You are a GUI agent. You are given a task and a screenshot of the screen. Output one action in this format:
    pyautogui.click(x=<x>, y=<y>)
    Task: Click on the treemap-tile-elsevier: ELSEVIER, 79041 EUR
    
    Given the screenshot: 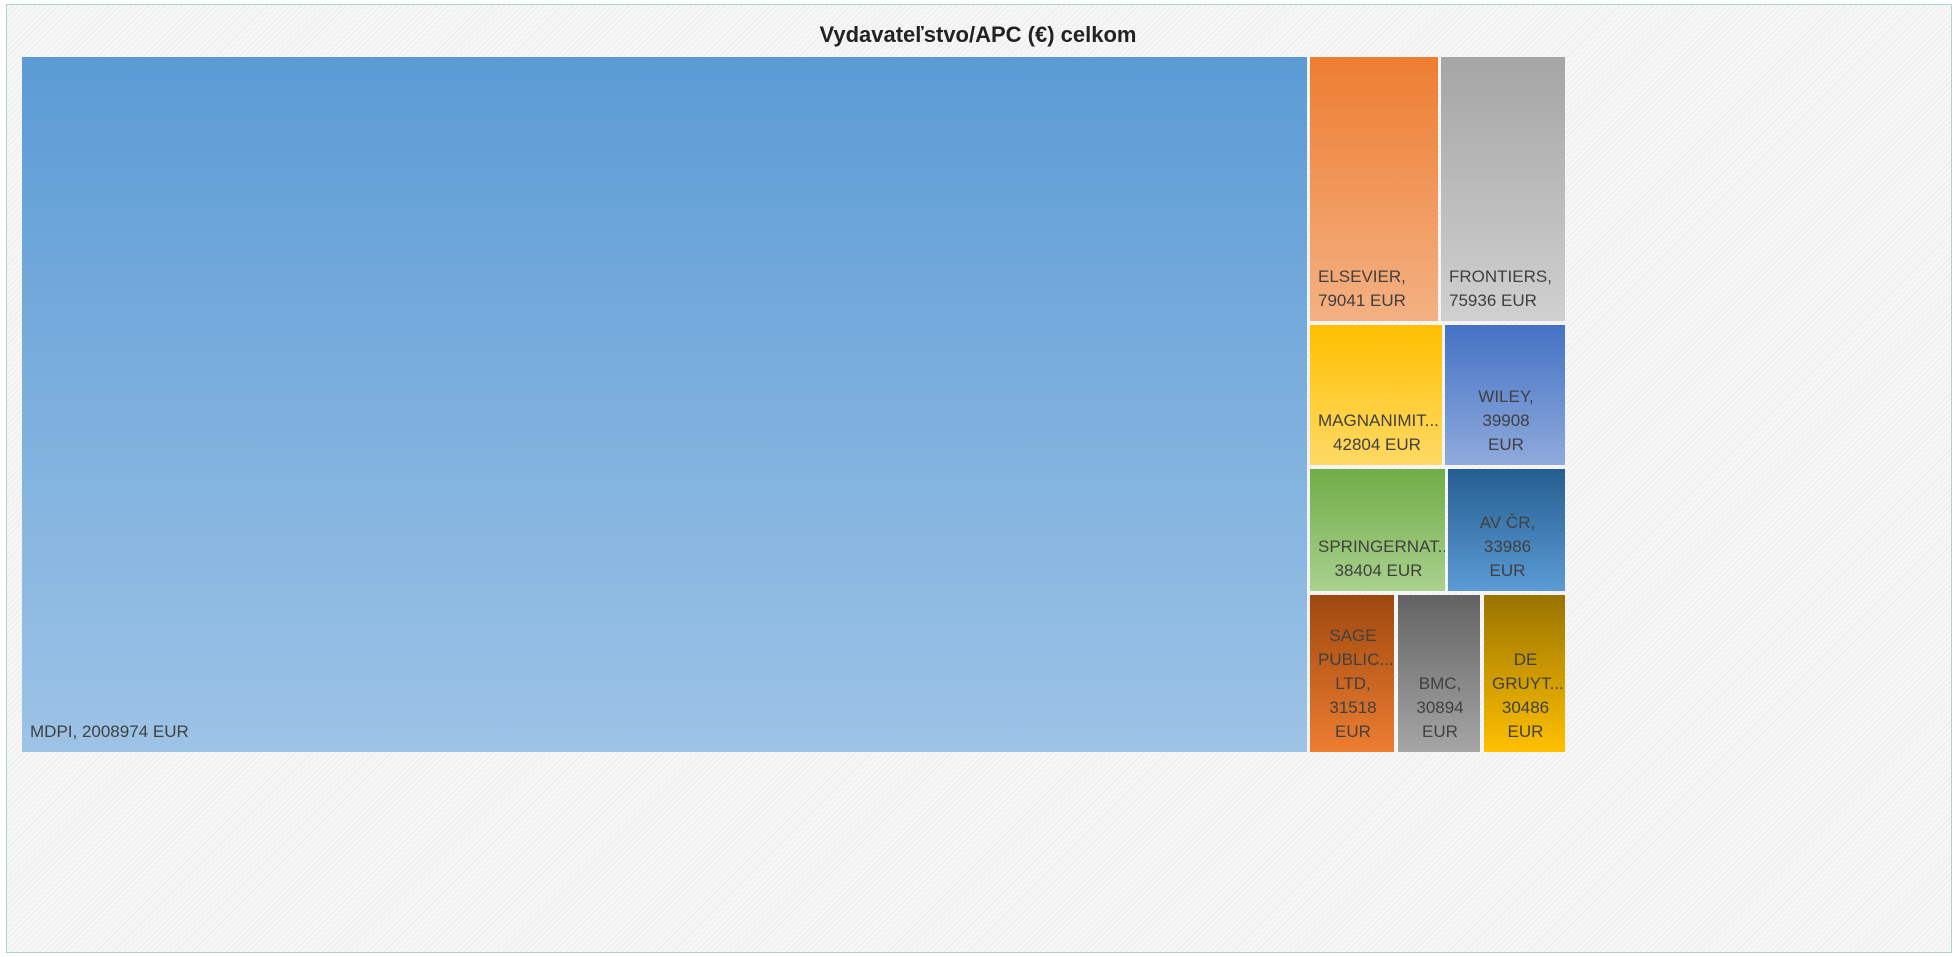 What is the action you would take?
    pyautogui.click(x=1374, y=189)
    